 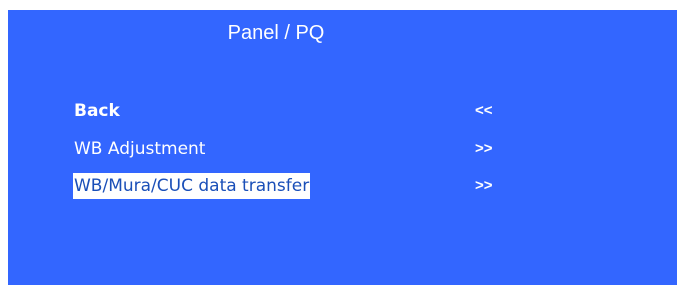 What do you see at coordinates (97, 111) in the screenshot?
I see `menu-item-label: Back` at bounding box center [97, 111].